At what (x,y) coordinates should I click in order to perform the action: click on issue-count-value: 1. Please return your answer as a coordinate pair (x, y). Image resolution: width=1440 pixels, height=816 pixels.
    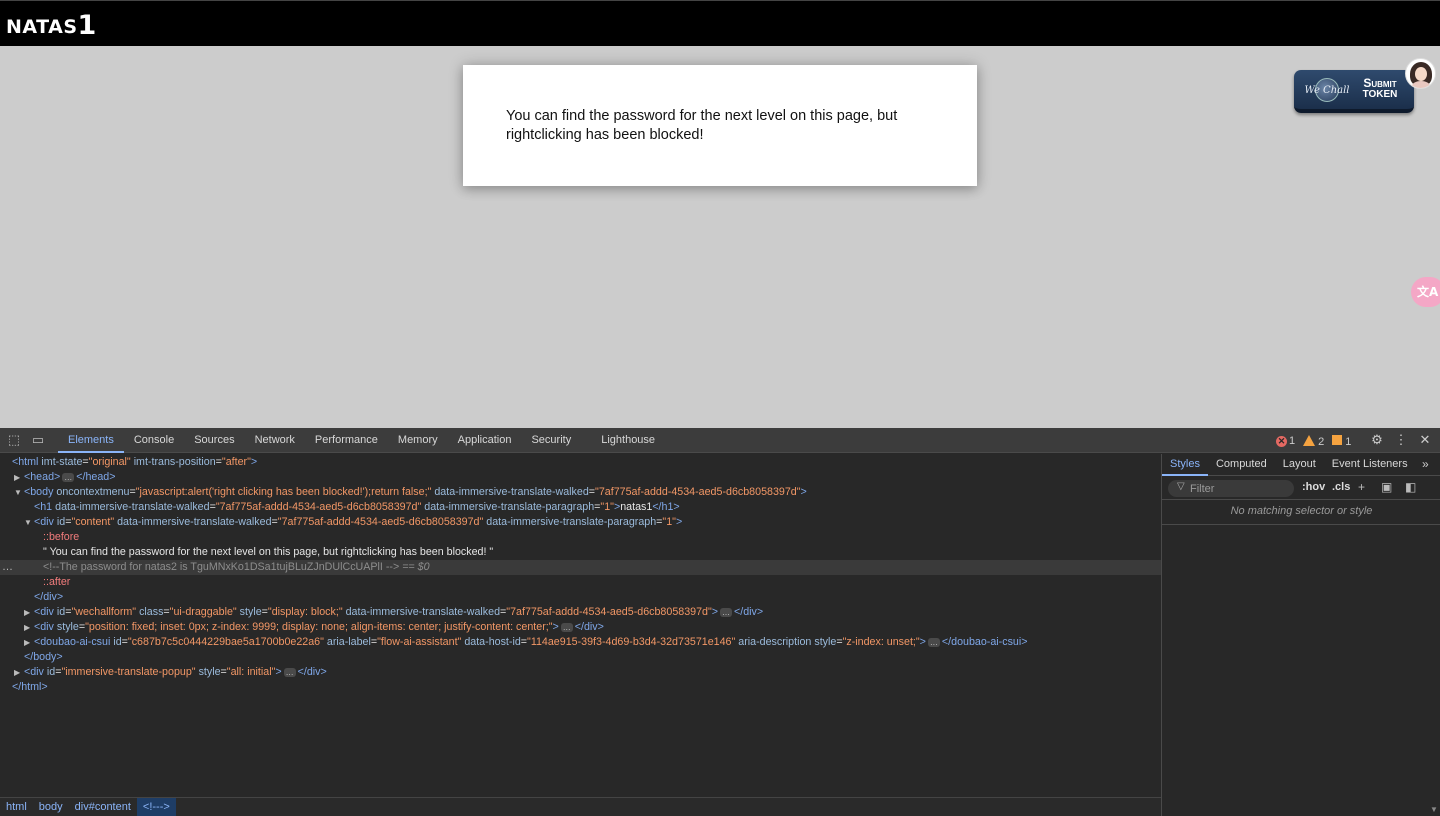
    Looking at the image, I should click on (1348, 441).